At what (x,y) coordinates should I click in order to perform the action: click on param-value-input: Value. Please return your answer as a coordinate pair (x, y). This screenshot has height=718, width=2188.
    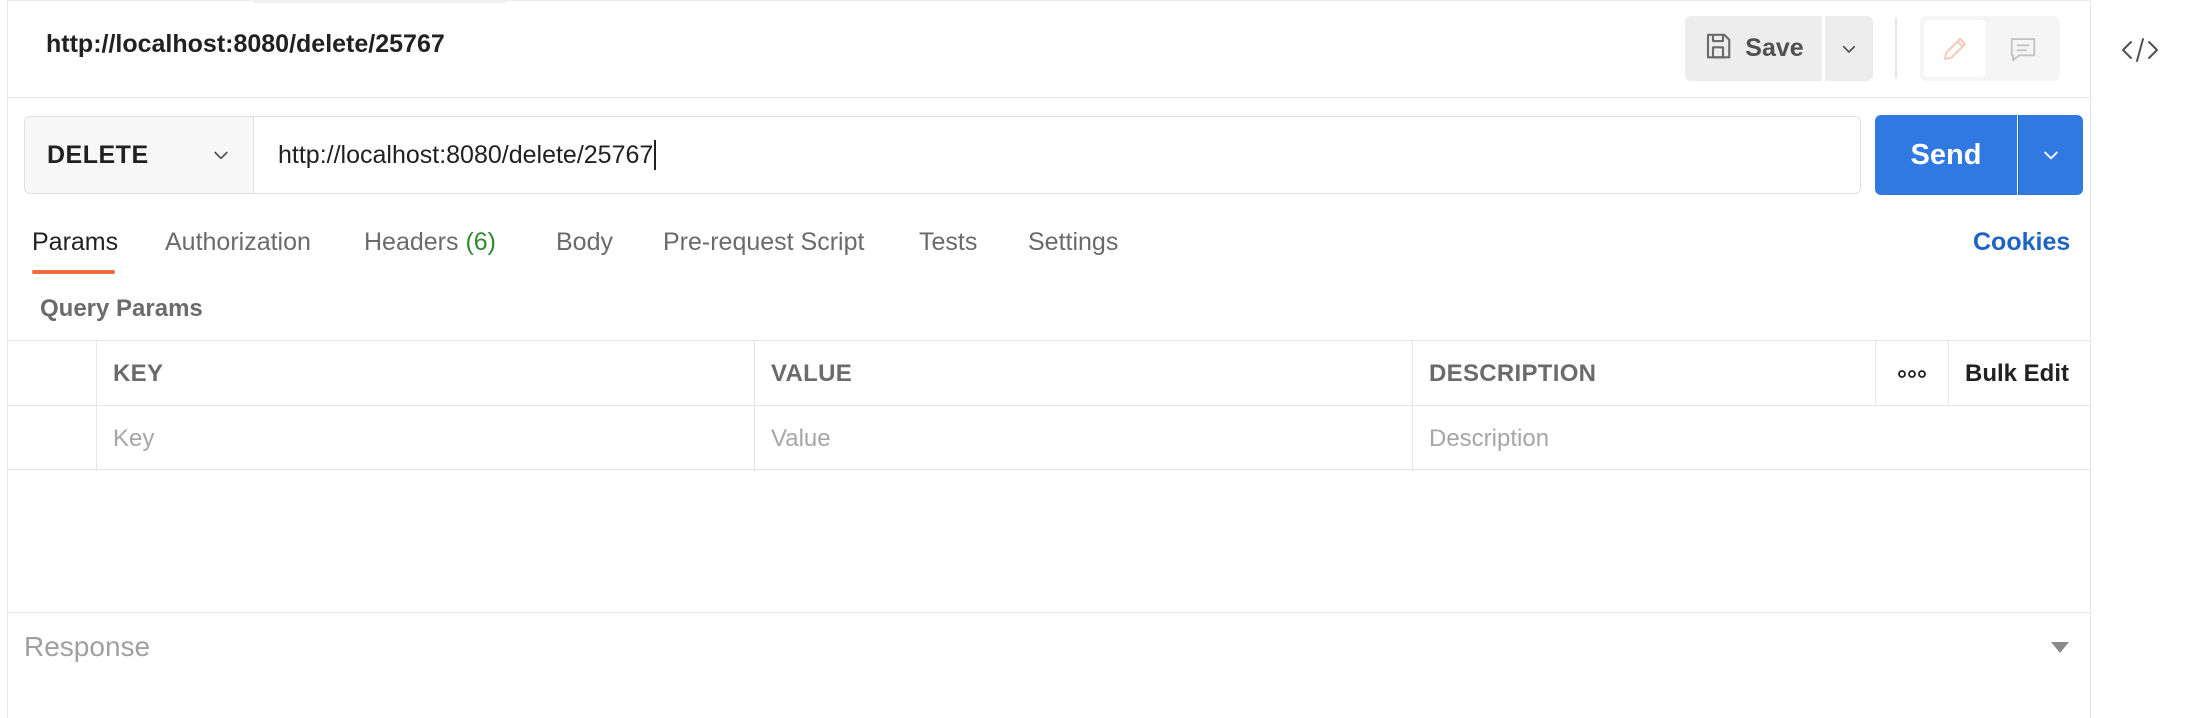
    Looking at the image, I should click on (1084, 438).